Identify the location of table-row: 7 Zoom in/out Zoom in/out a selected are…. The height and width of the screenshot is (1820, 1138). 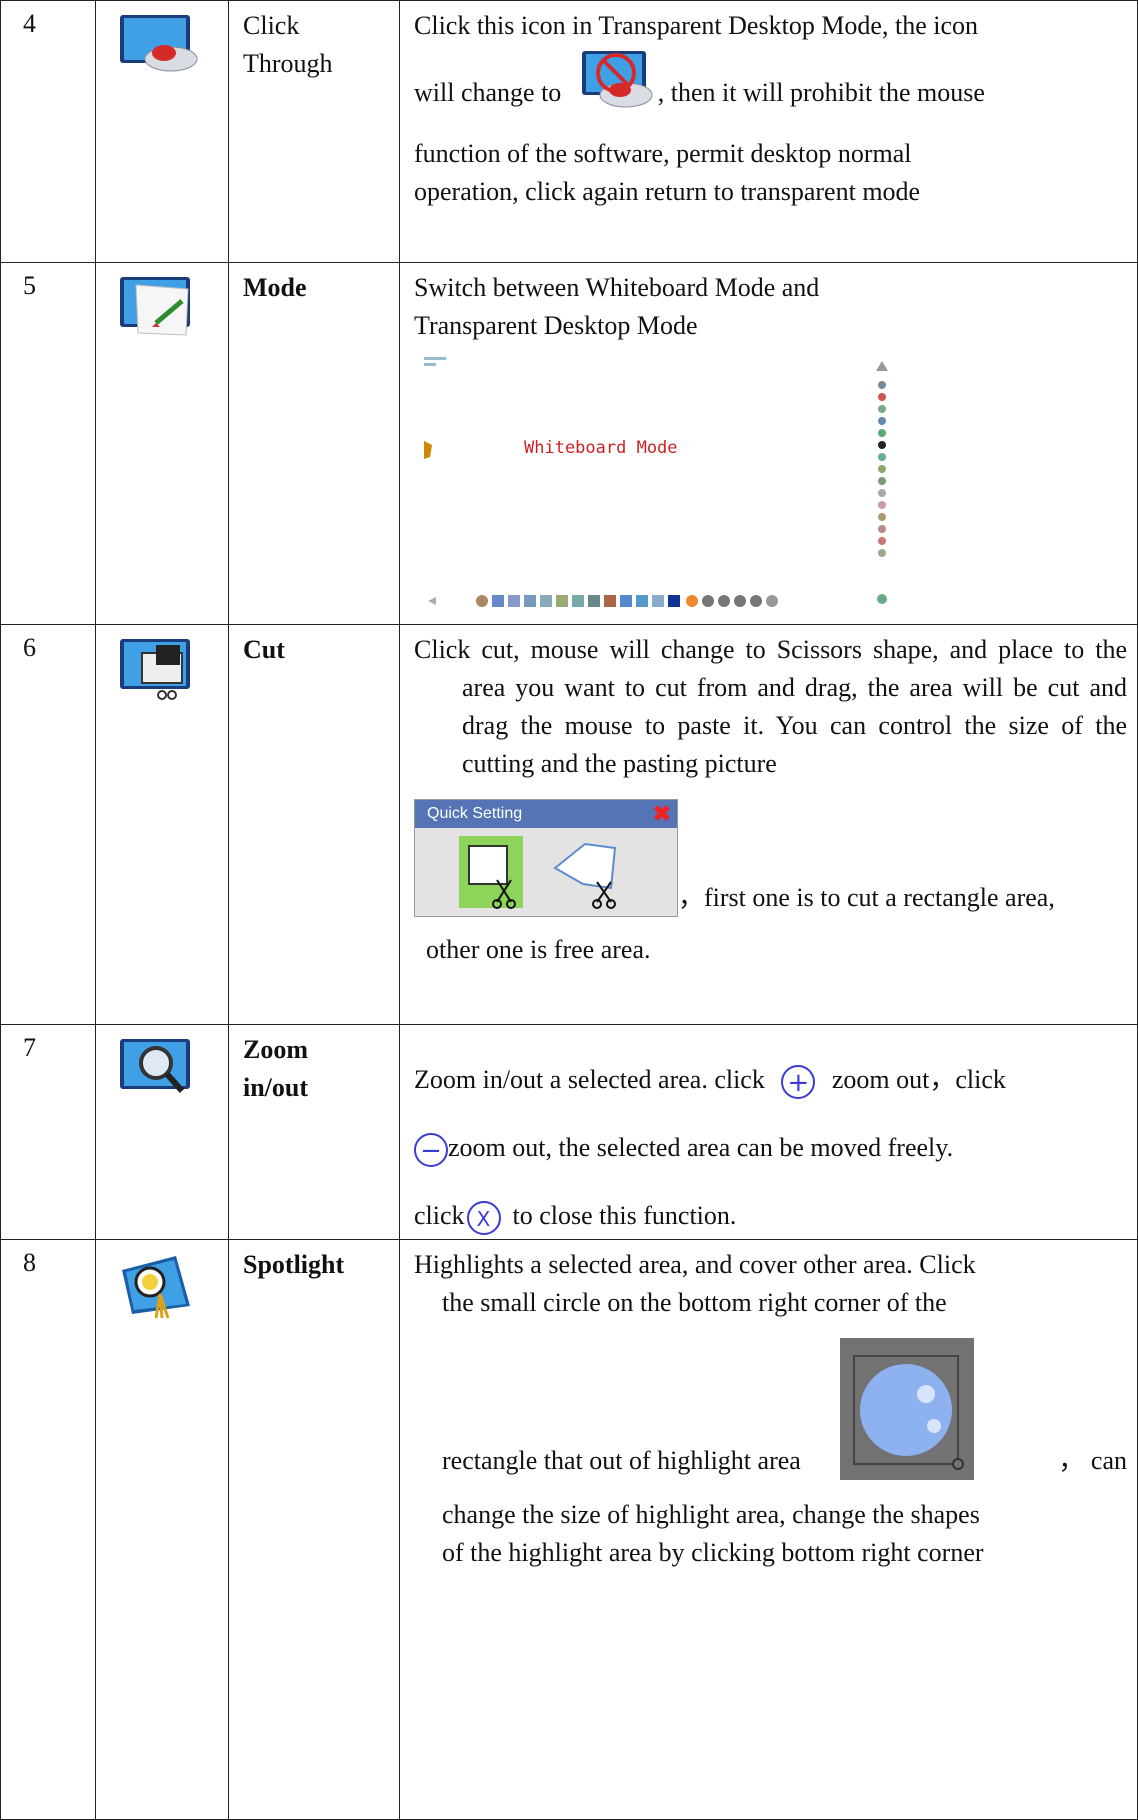
(569, 1132).